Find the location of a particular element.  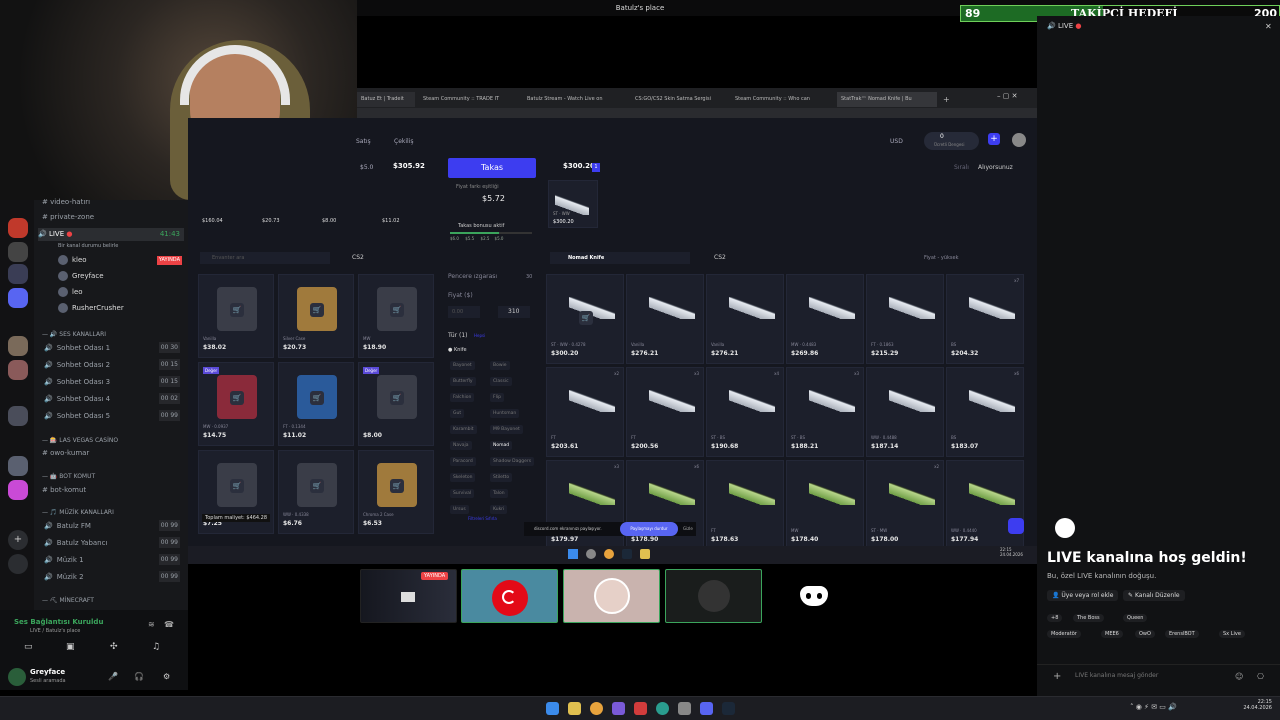

channel-private-zone: # private-zone is located at coordinates (68, 217).